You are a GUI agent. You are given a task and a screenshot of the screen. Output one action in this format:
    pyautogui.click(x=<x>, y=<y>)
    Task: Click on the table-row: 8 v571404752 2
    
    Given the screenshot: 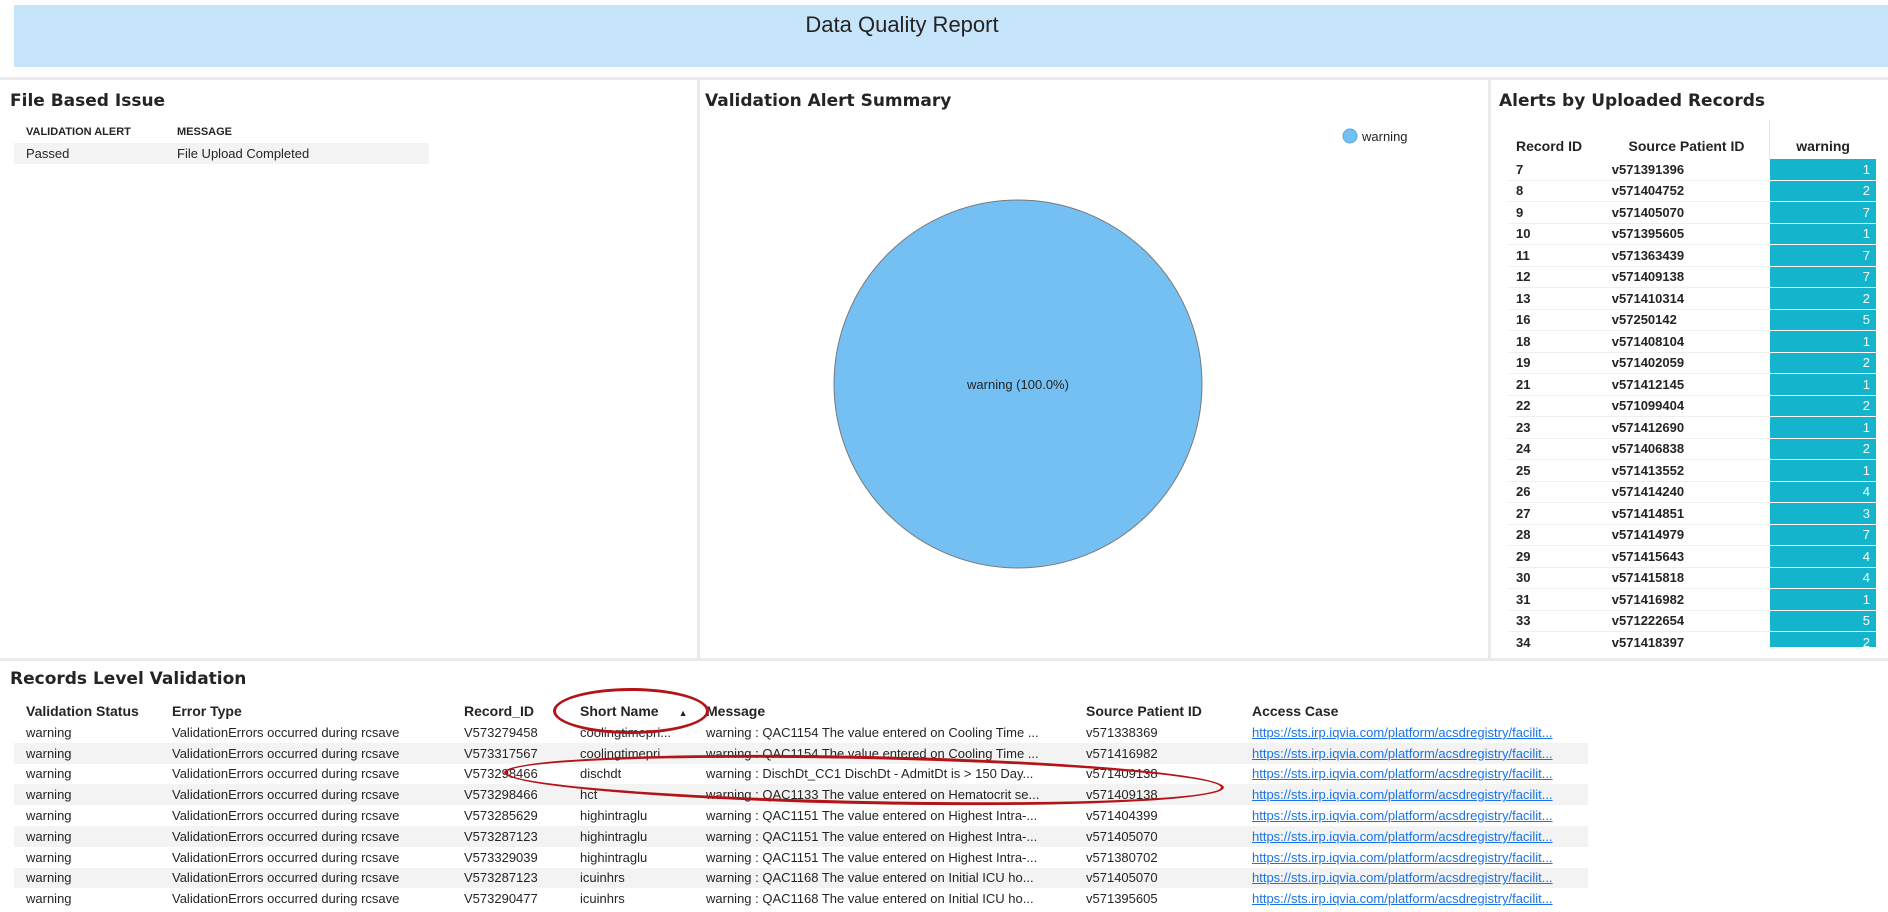 What is the action you would take?
    pyautogui.click(x=1692, y=190)
    